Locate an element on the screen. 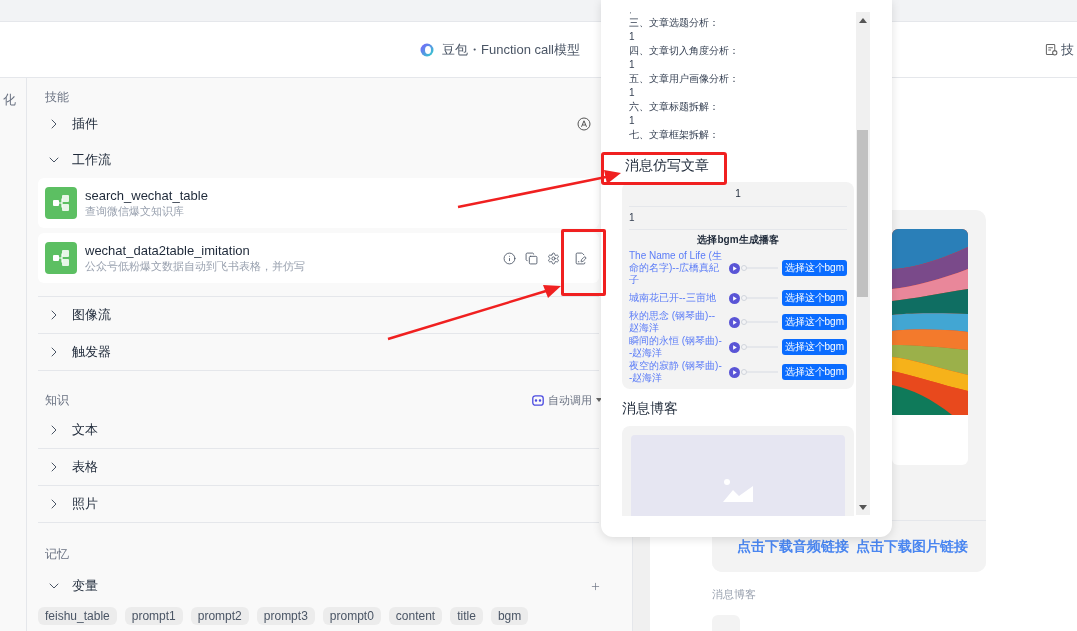 The width and height of the screenshot is (1077, 631). section-label: 表格 is located at coordinates (85, 467).